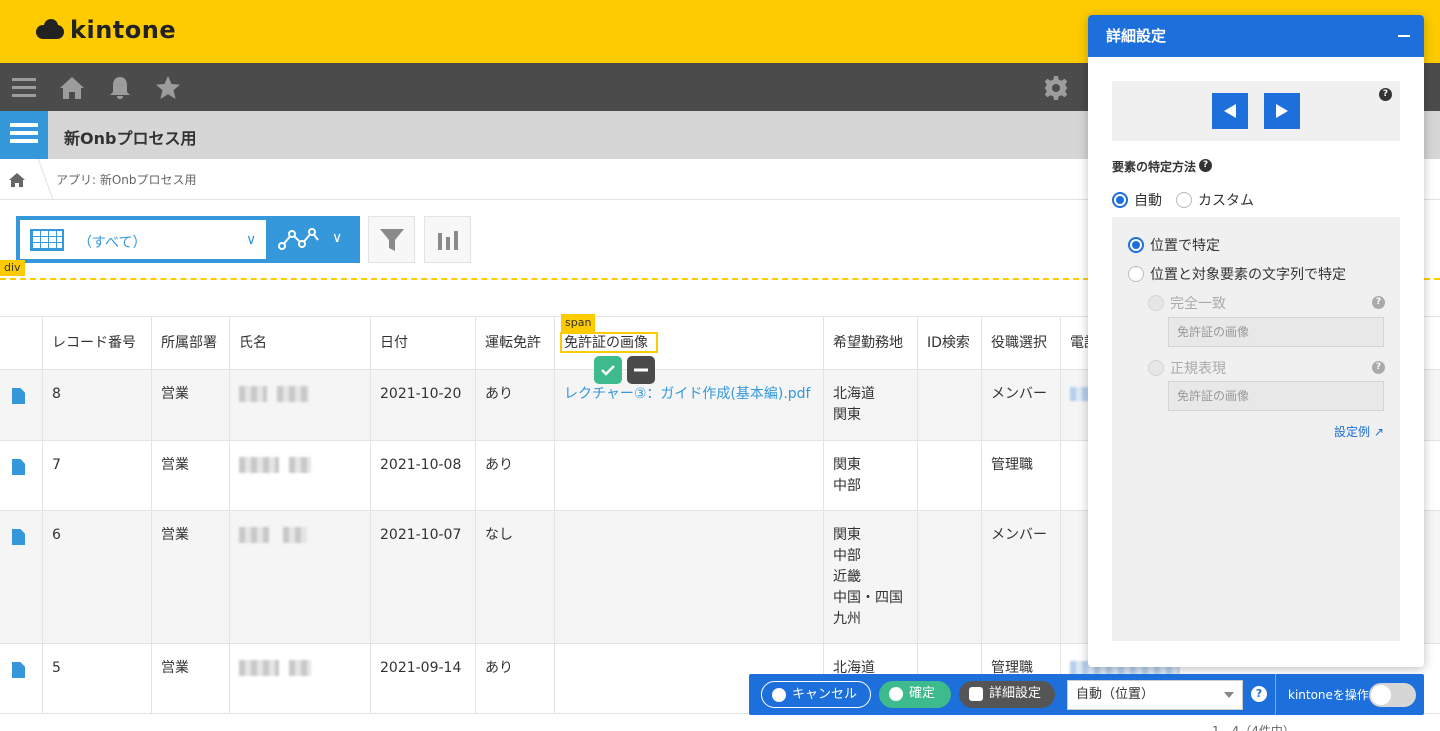 Image resolution: width=1440 pixels, height=731 pixels. I want to click on prev-element-button, so click(1230, 111).